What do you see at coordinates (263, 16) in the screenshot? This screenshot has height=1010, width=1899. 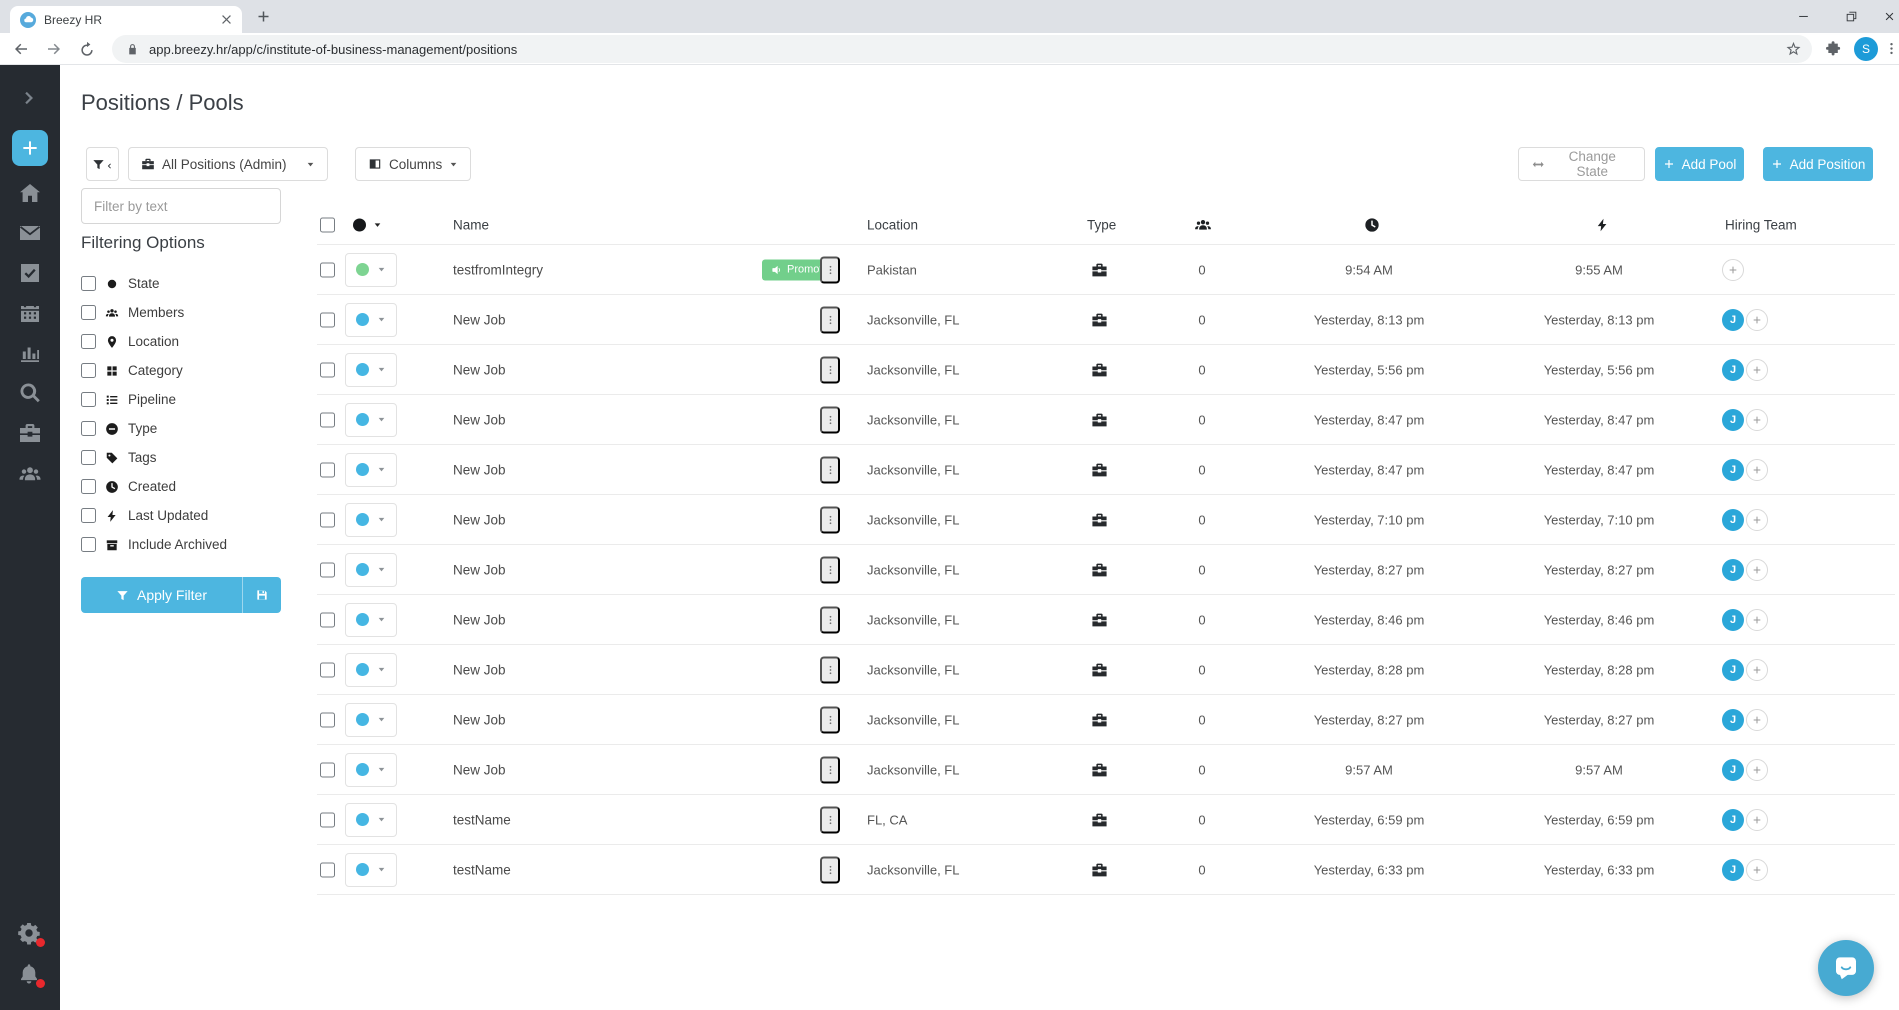 I see `new-tab-button` at bounding box center [263, 16].